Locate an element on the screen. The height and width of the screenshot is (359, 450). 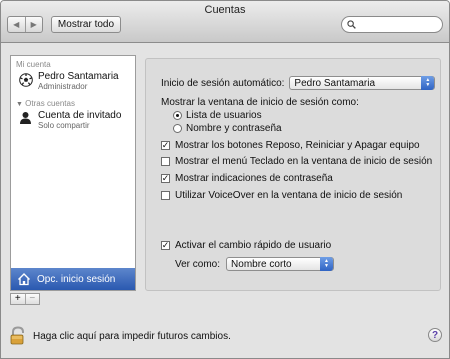
account-name: Pedro Santamaria is located at coordinates (78, 76).